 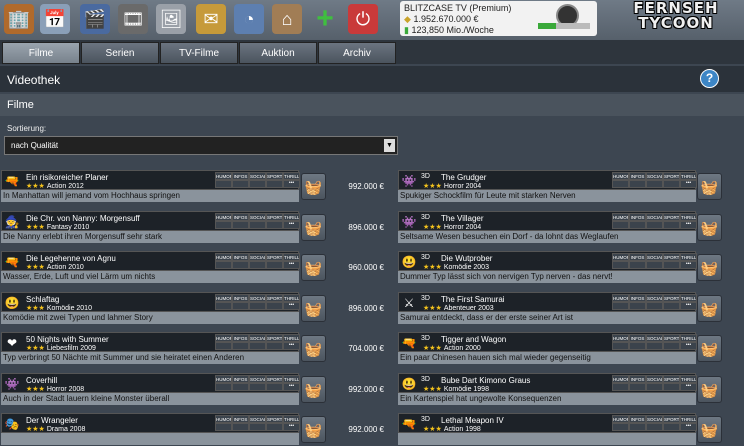 I want to click on film-reel-icon: 🎞, so click(x=133, y=19).